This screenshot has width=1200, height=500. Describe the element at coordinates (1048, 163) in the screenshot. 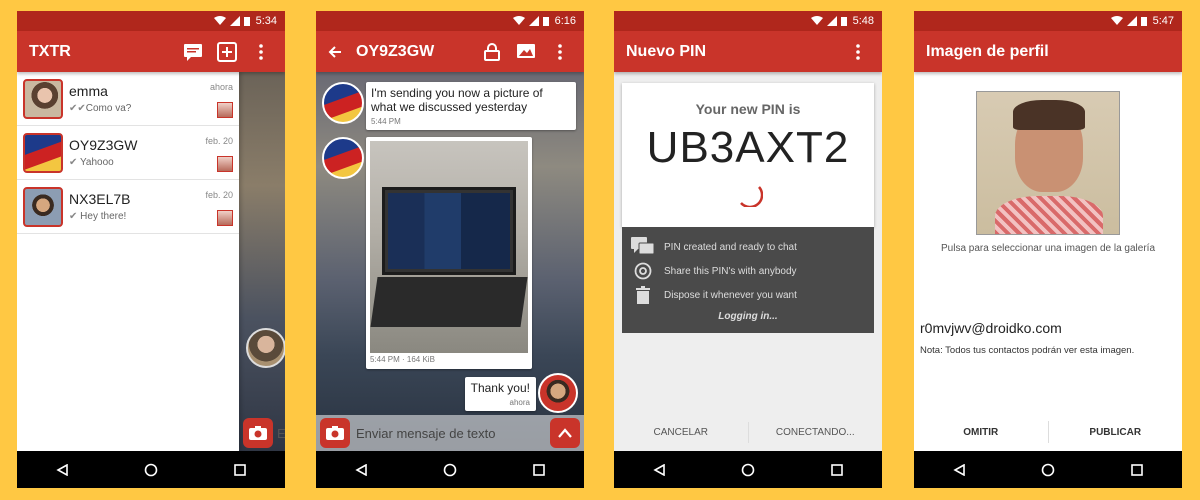

I see `profile-image` at that location.